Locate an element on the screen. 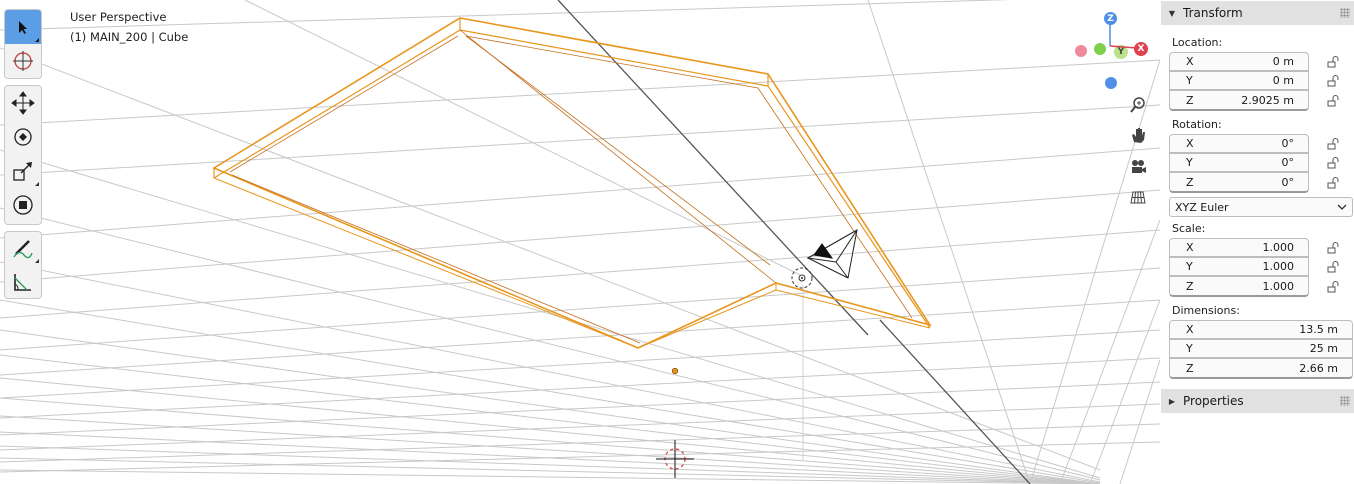  collapse-triangle-icon: ▼ is located at coordinates (1172, 13).